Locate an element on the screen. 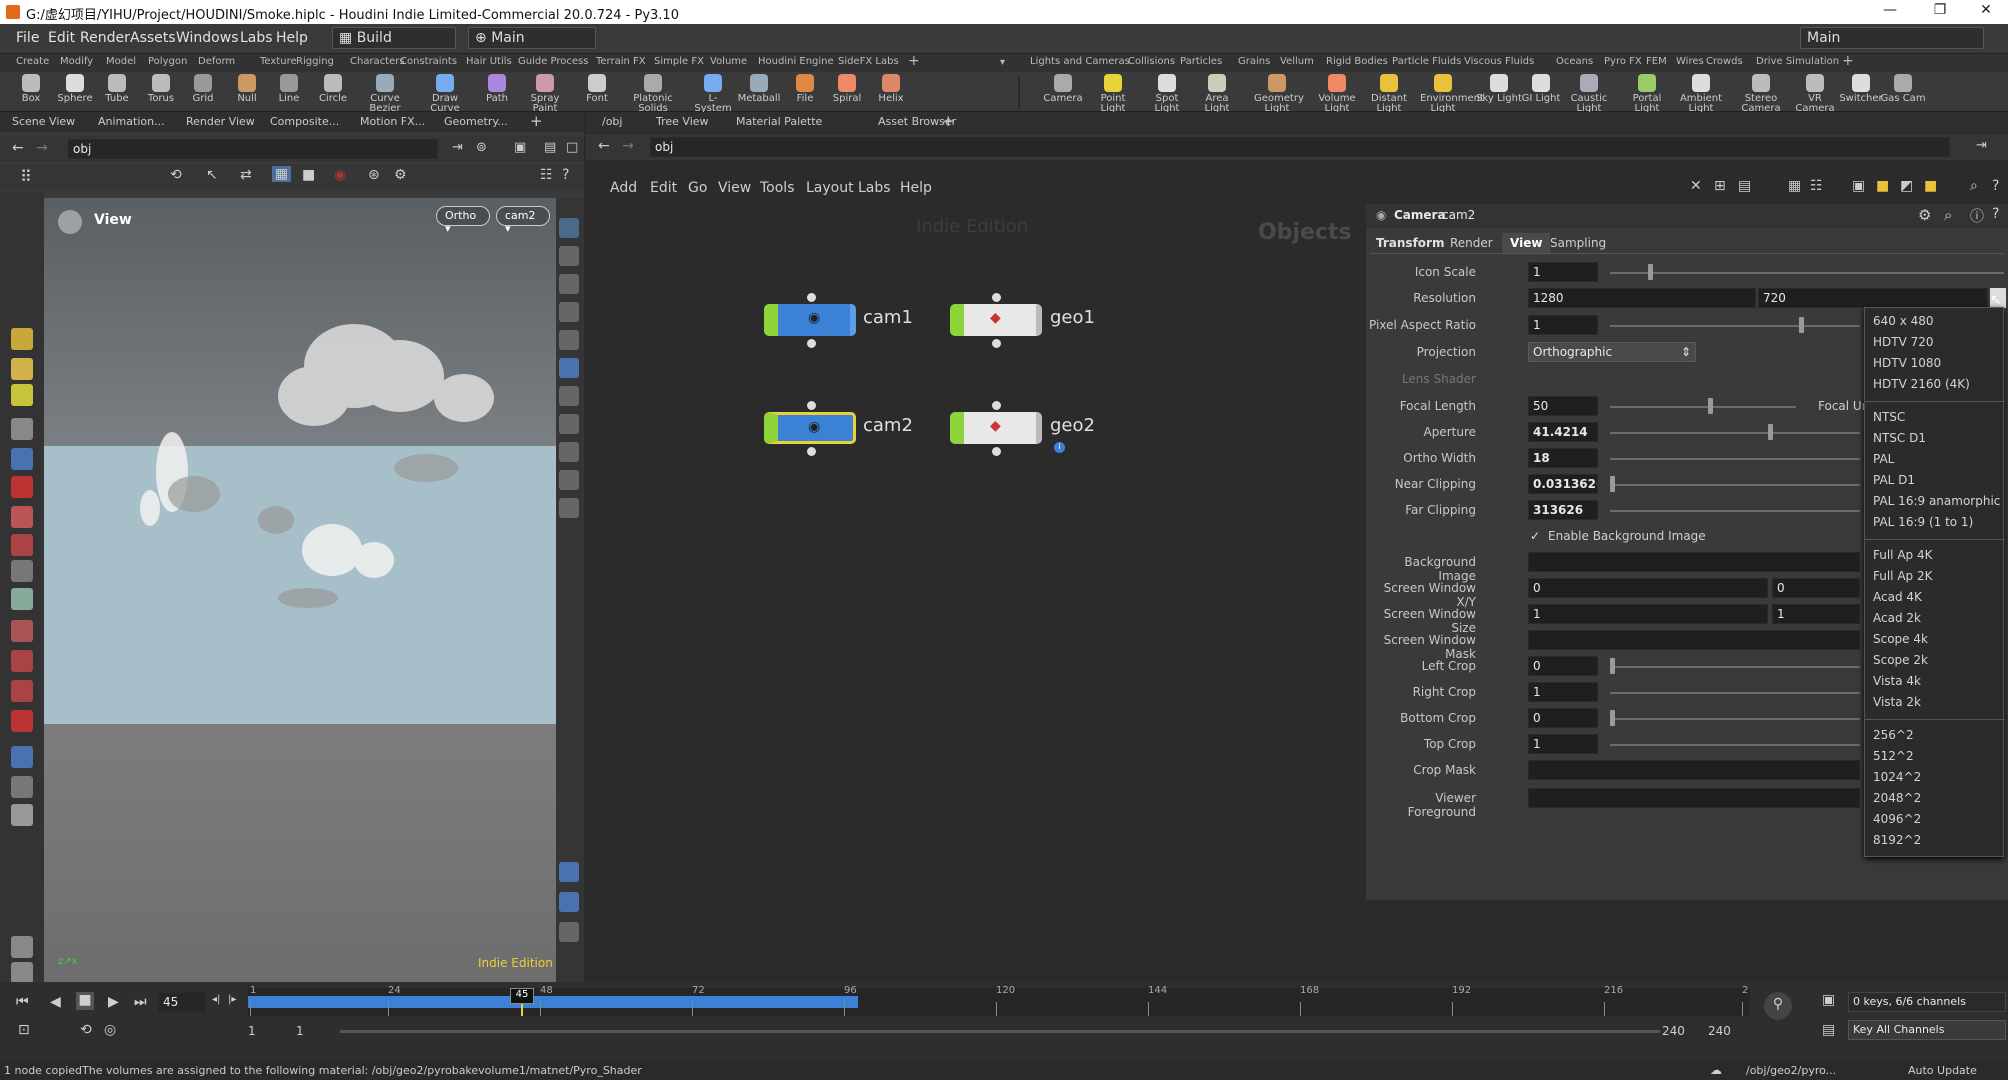  shelf-tool-gi-light: GI Light is located at coordinates (1541, 89).